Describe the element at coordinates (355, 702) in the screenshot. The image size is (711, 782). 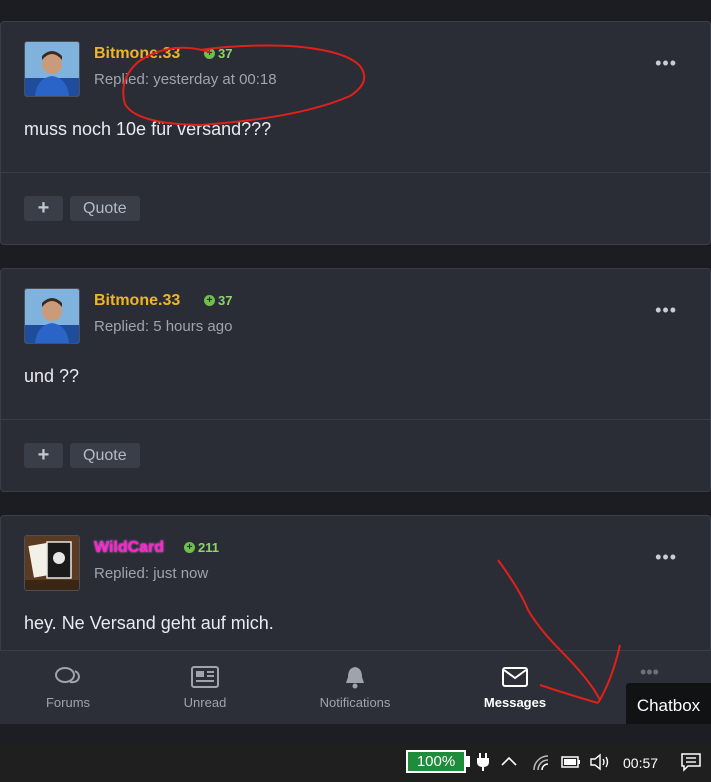
I see `nav-notifications-label: Notifications` at that location.